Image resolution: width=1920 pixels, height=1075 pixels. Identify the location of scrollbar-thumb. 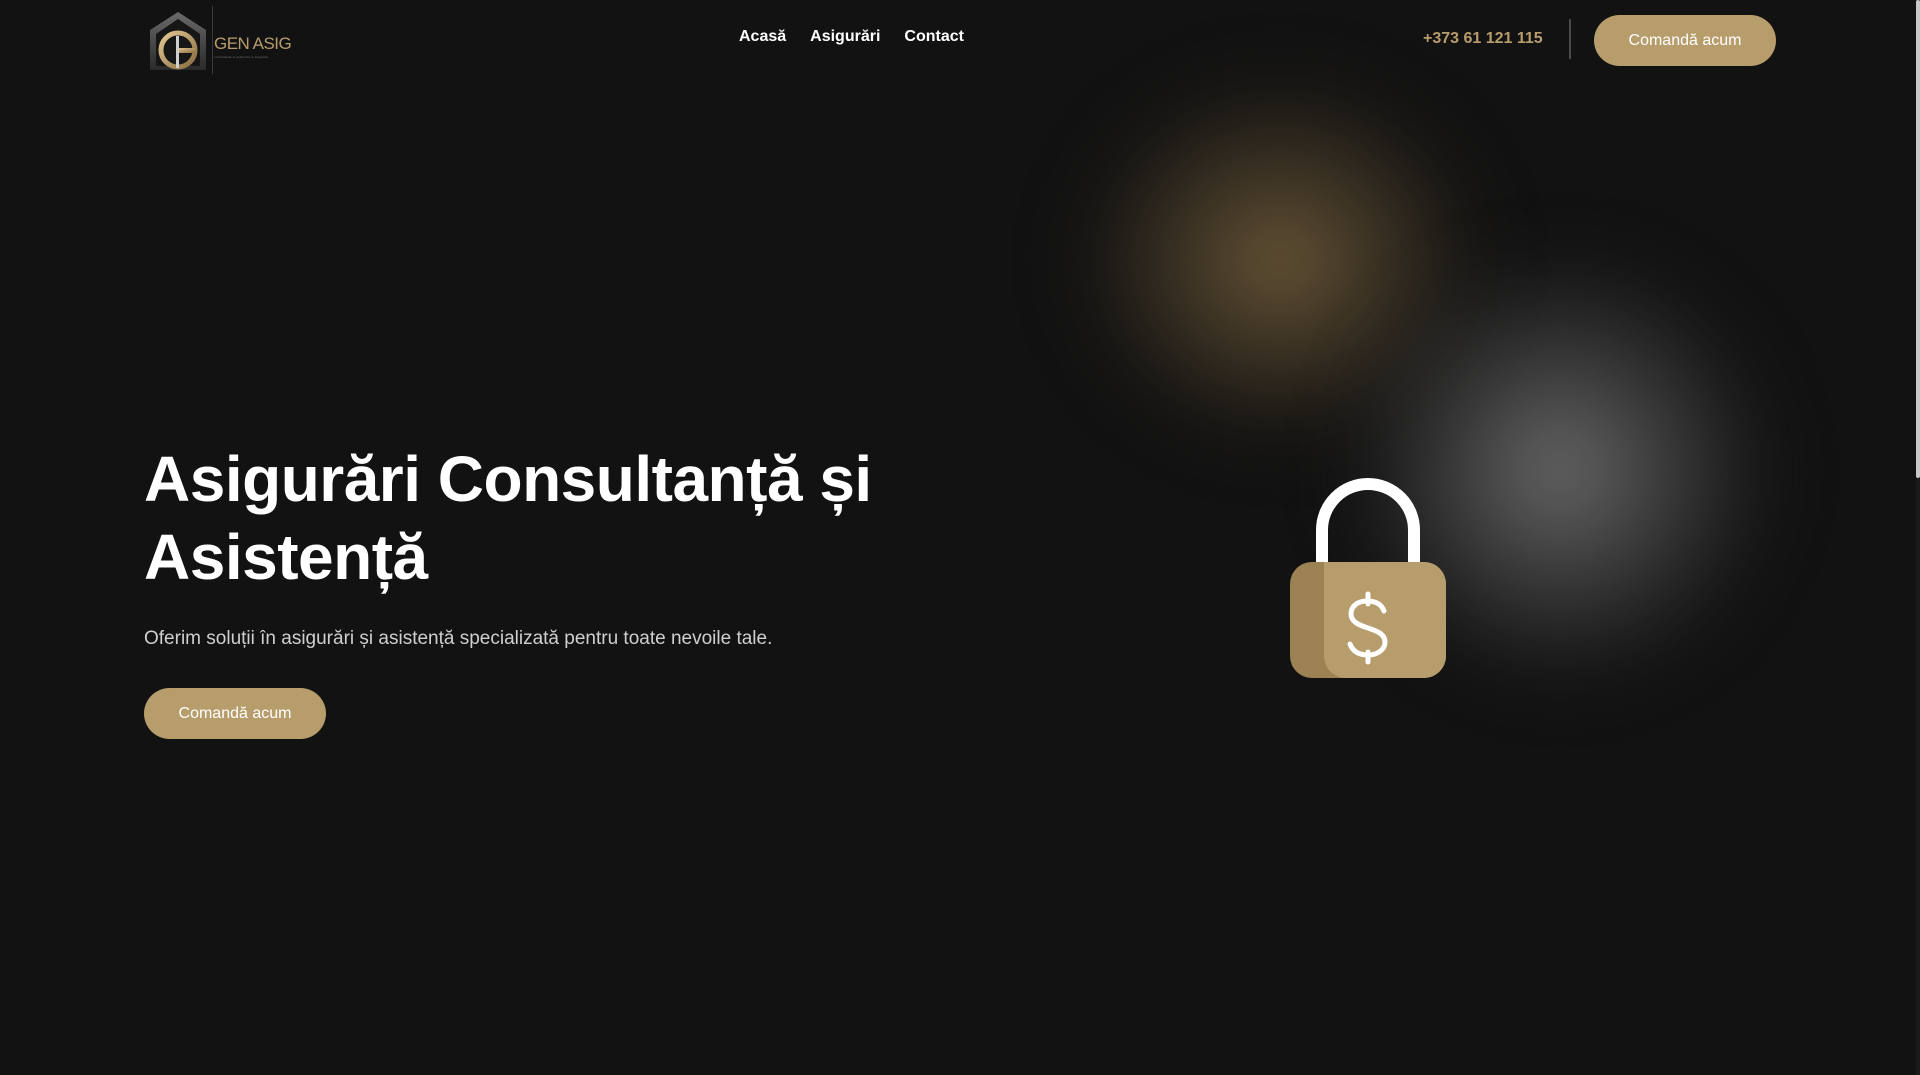
(1918, 239).